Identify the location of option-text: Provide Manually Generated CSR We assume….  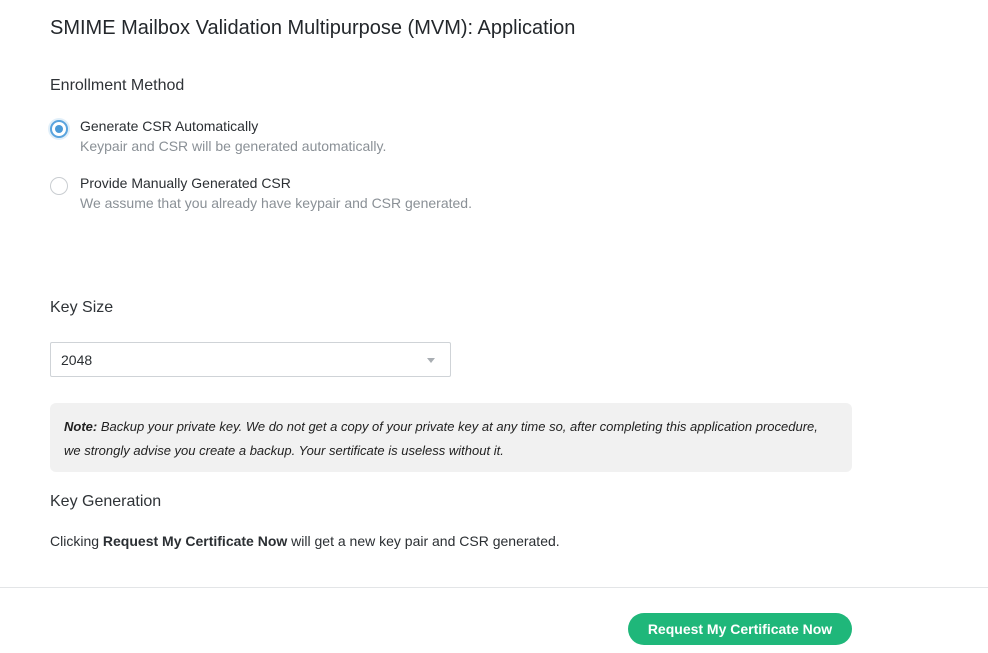
(276, 193).